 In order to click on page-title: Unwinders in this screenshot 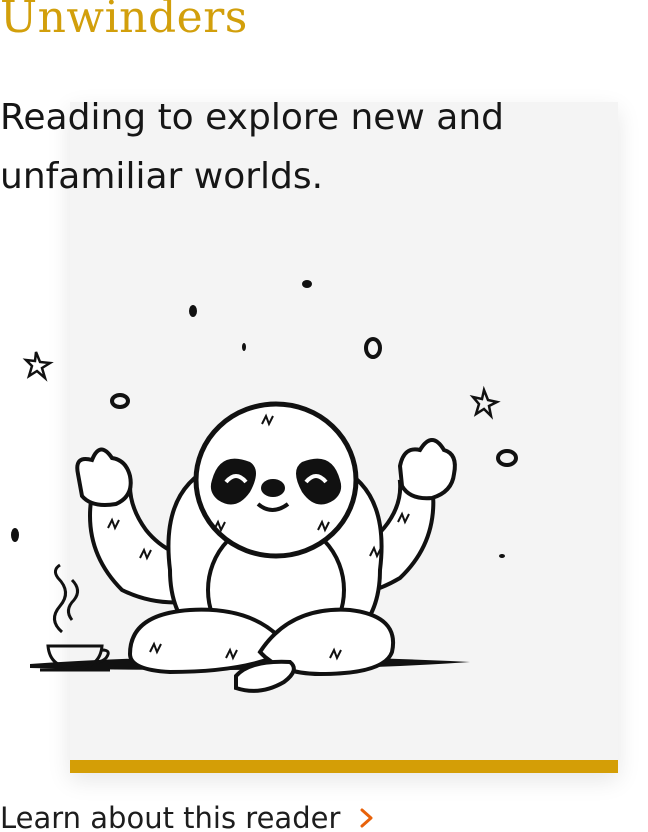, I will do `click(124, 21)`.